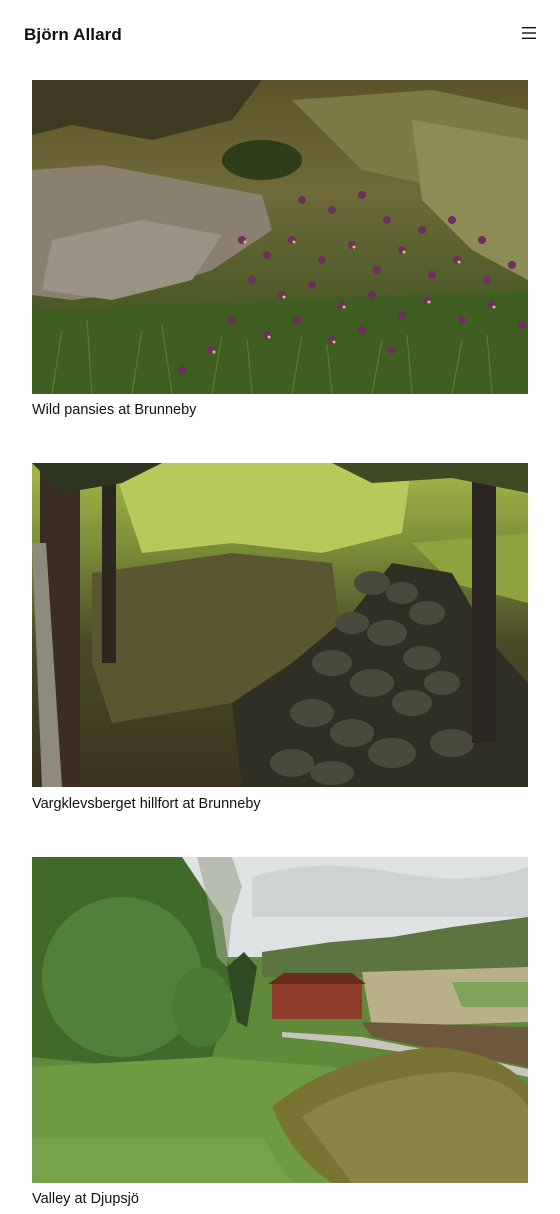 Image resolution: width=560 pixels, height=1214 pixels. I want to click on site-header: Björn Allard, so click(280, 35).